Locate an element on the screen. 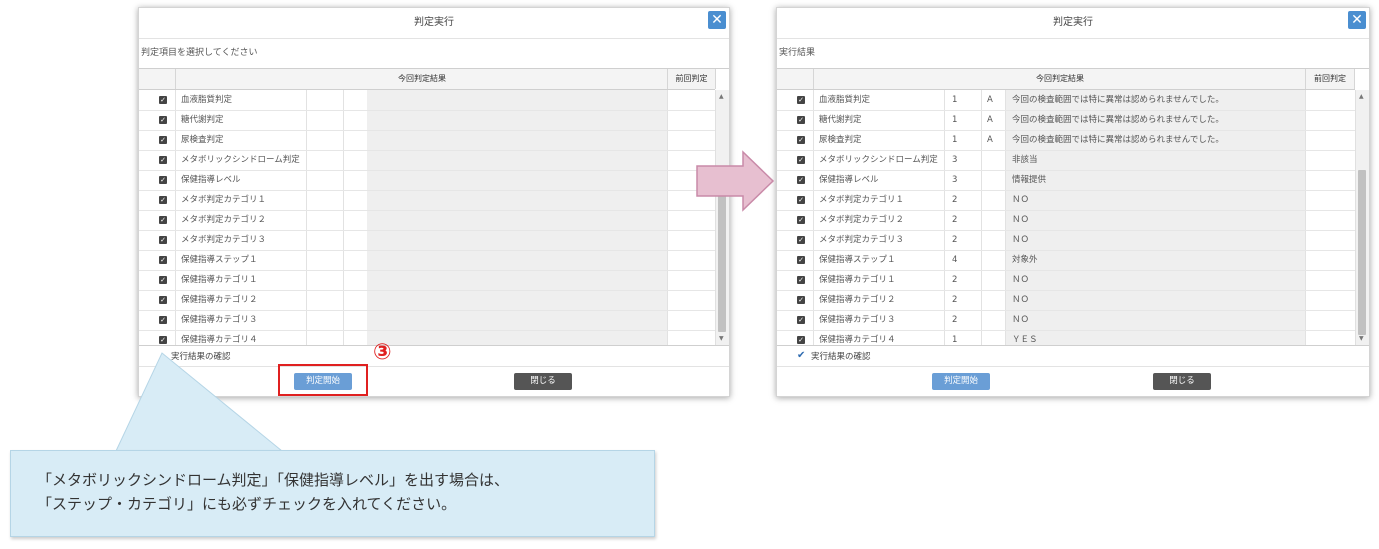  row-code: 4 is located at coordinates (955, 260).